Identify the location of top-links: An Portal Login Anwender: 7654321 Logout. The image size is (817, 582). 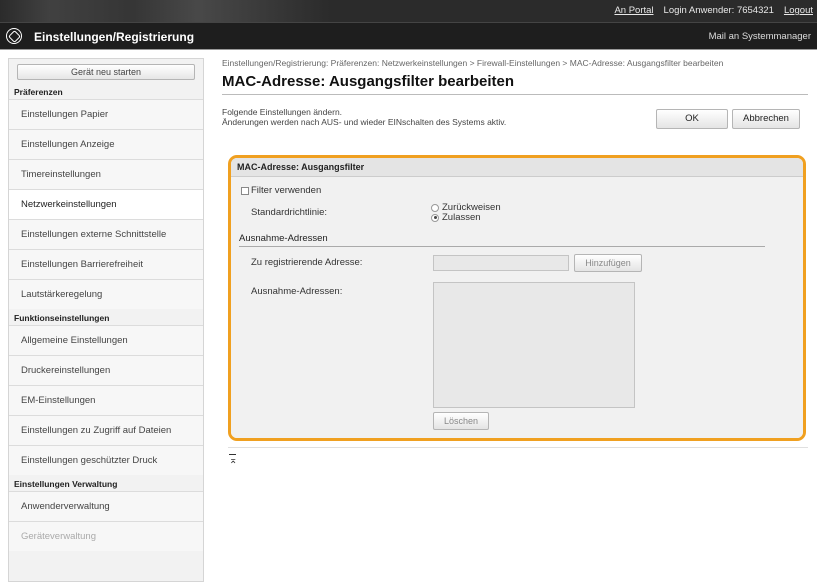
(713, 10).